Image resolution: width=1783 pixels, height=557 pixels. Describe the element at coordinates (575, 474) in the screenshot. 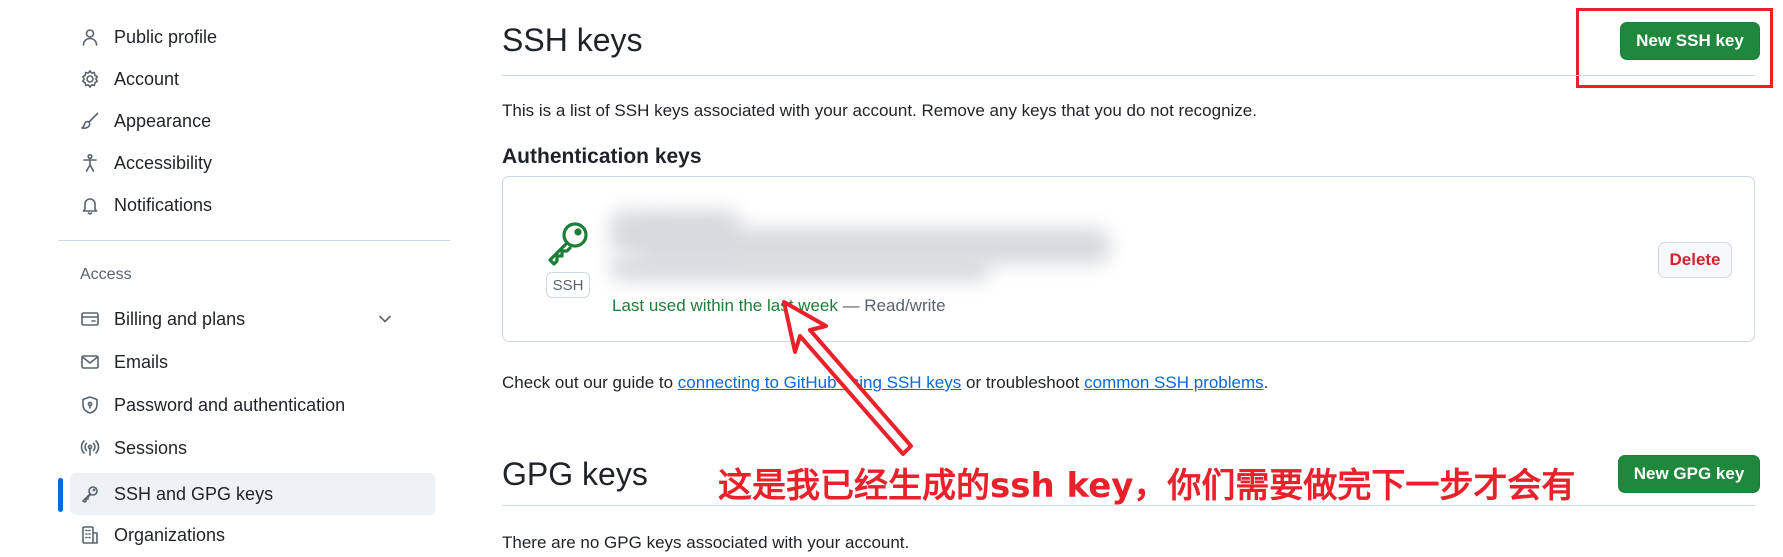

I see `gpg-keys-title: GPG keys` at that location.